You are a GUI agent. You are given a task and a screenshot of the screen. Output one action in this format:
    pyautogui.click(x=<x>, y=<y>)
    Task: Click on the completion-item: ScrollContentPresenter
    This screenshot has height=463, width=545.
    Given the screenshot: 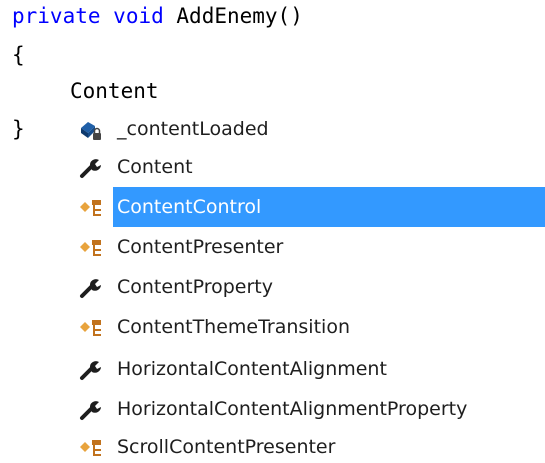 What is the action you would take?
    pyautogui.click(x=305, y=445)
    